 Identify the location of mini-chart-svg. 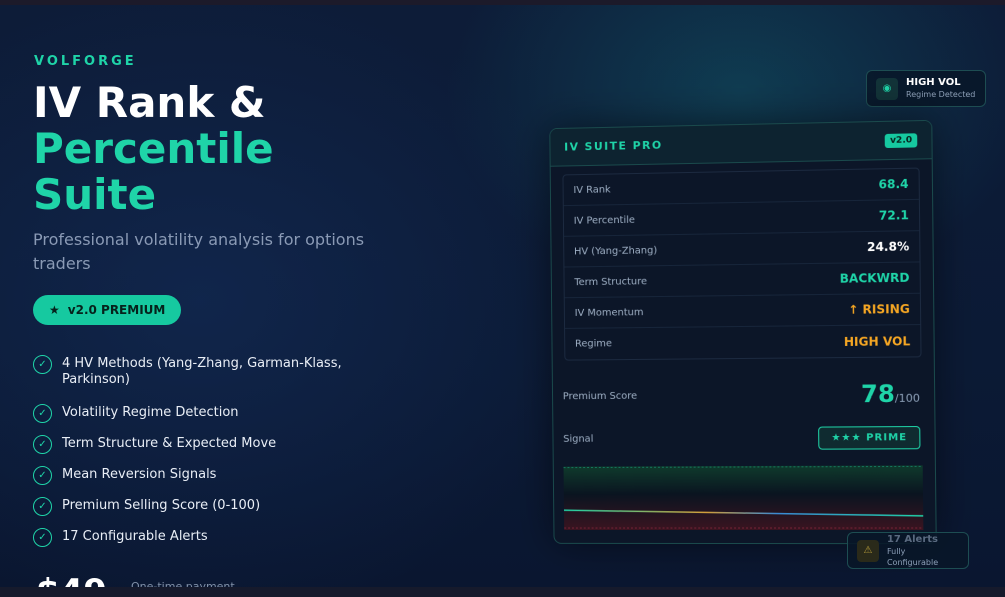
(743, 498).